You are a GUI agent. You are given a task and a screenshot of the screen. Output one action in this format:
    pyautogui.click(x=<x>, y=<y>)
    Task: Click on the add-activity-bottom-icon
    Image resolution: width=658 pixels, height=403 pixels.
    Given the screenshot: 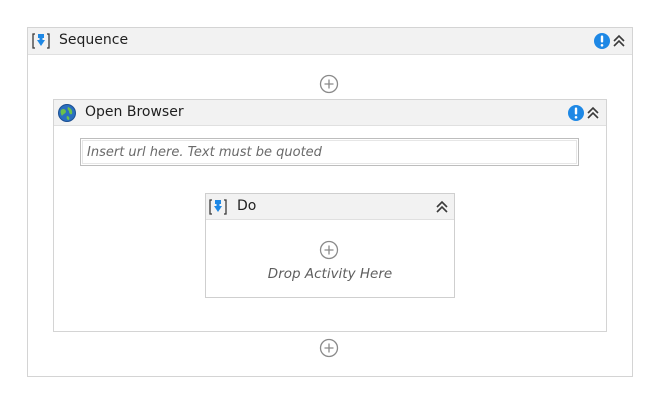 What is the action you would take?
    pyautogui.click(x=329, y=348)
    